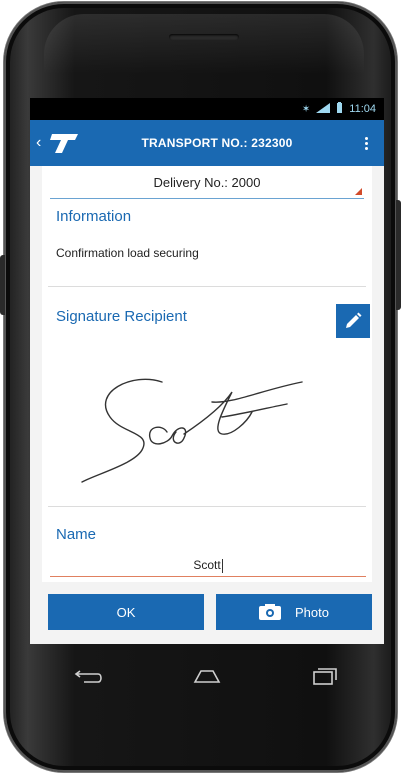 This screenshot has width=401, height=778. Describe the element at coordinates (398, 255) in the screenshot. I see `power-button` at that location.